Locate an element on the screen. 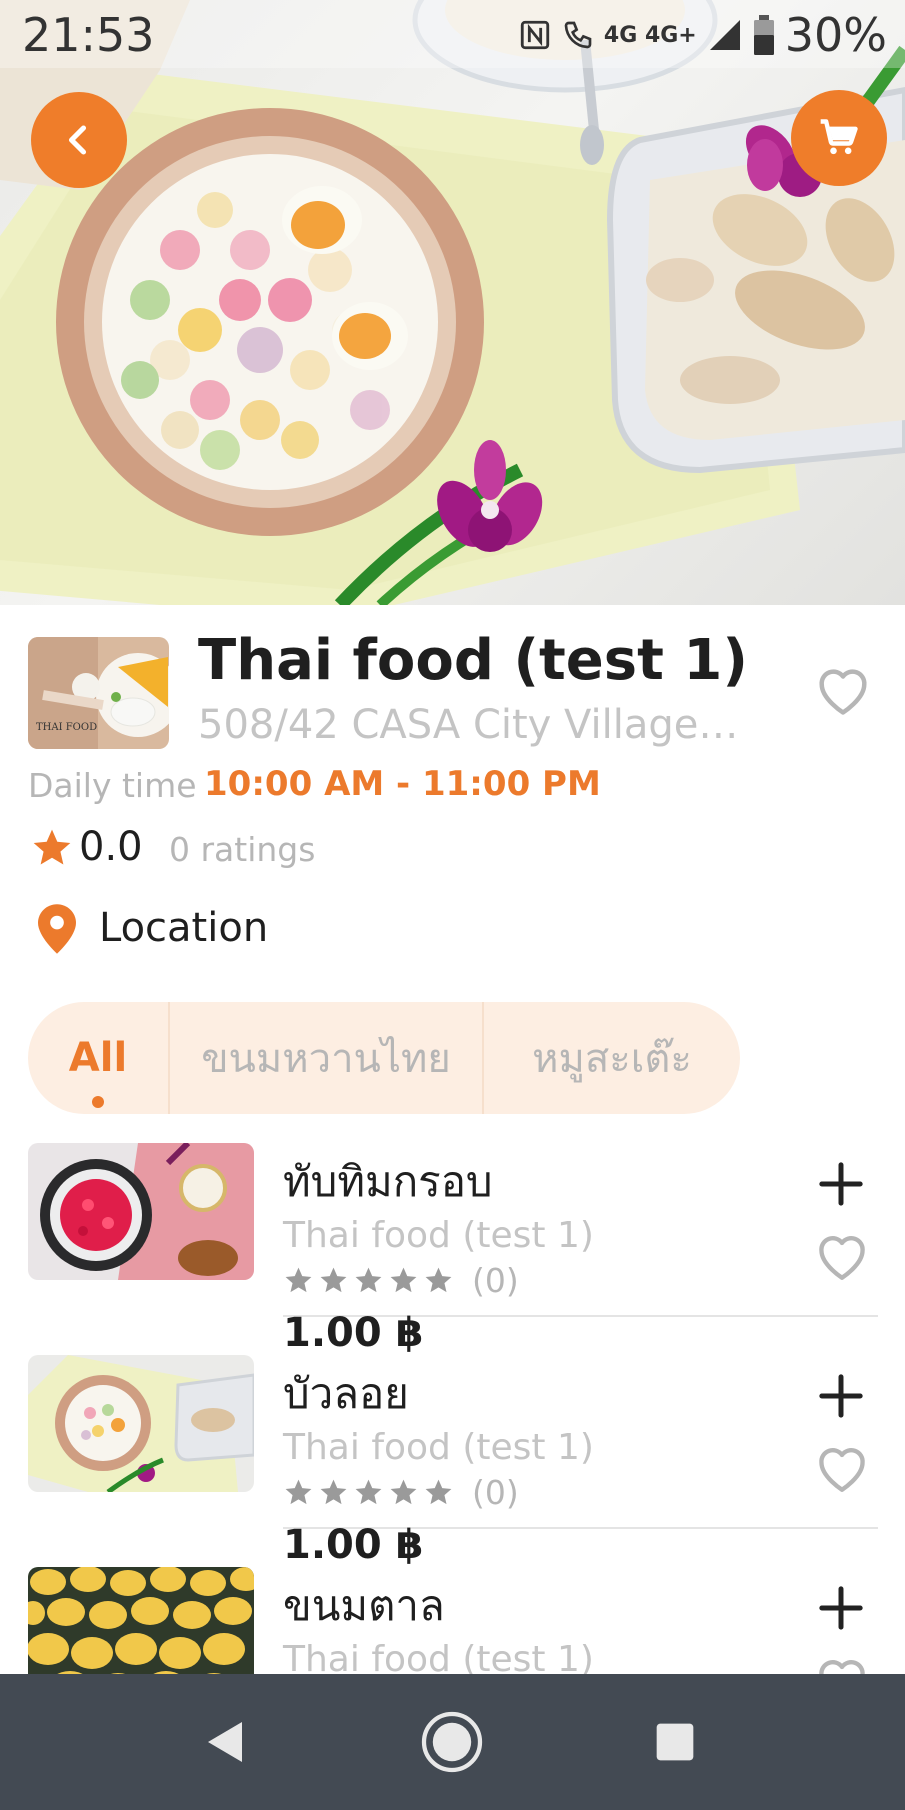  nav-back-button is located at coordinates (226, 1742).